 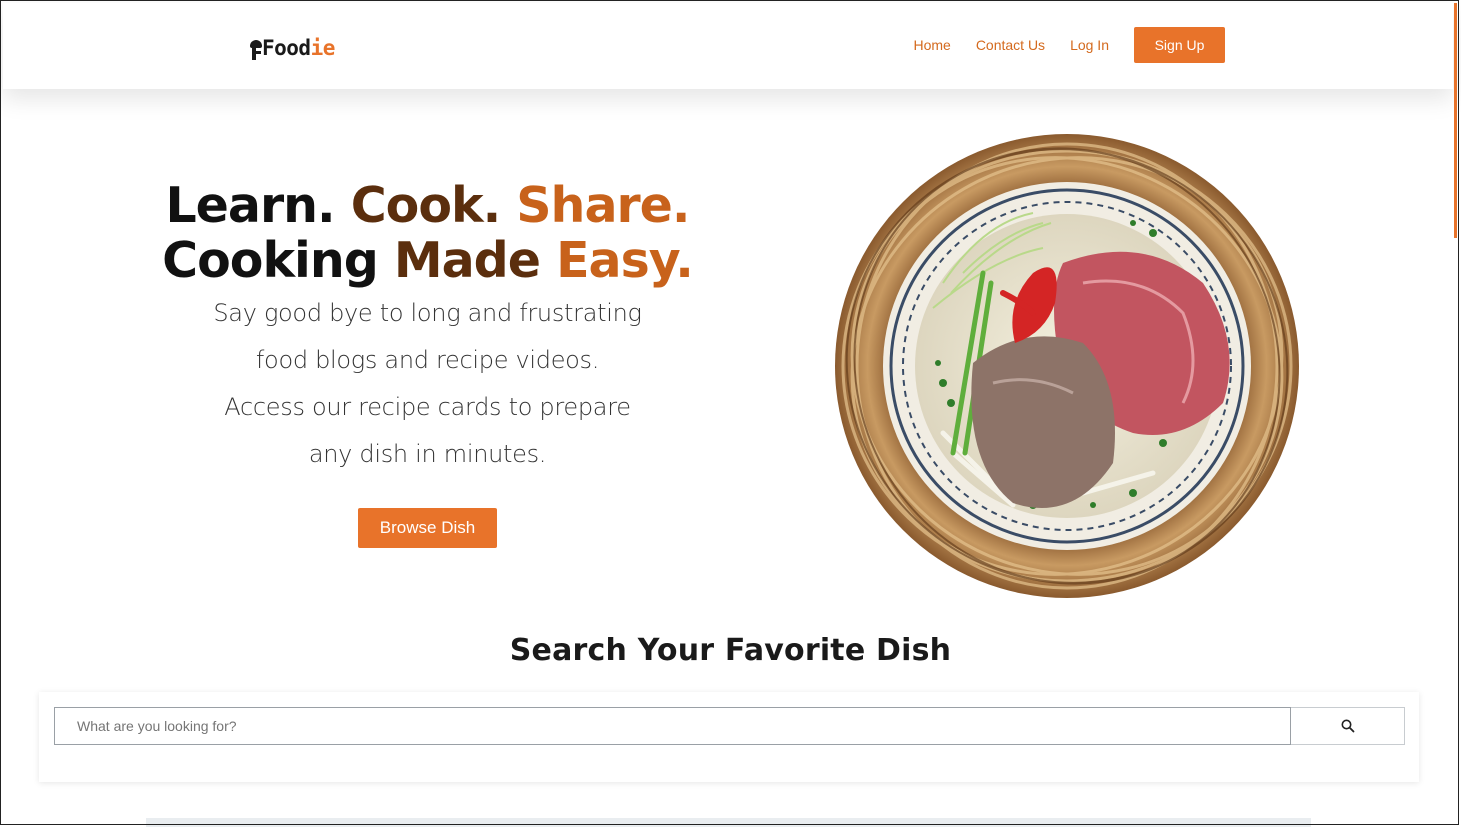 What do you see at coordinates (425, 205) in the screenshot?
I see `headline-cook: Cook.` at bounding box center [425, 205].